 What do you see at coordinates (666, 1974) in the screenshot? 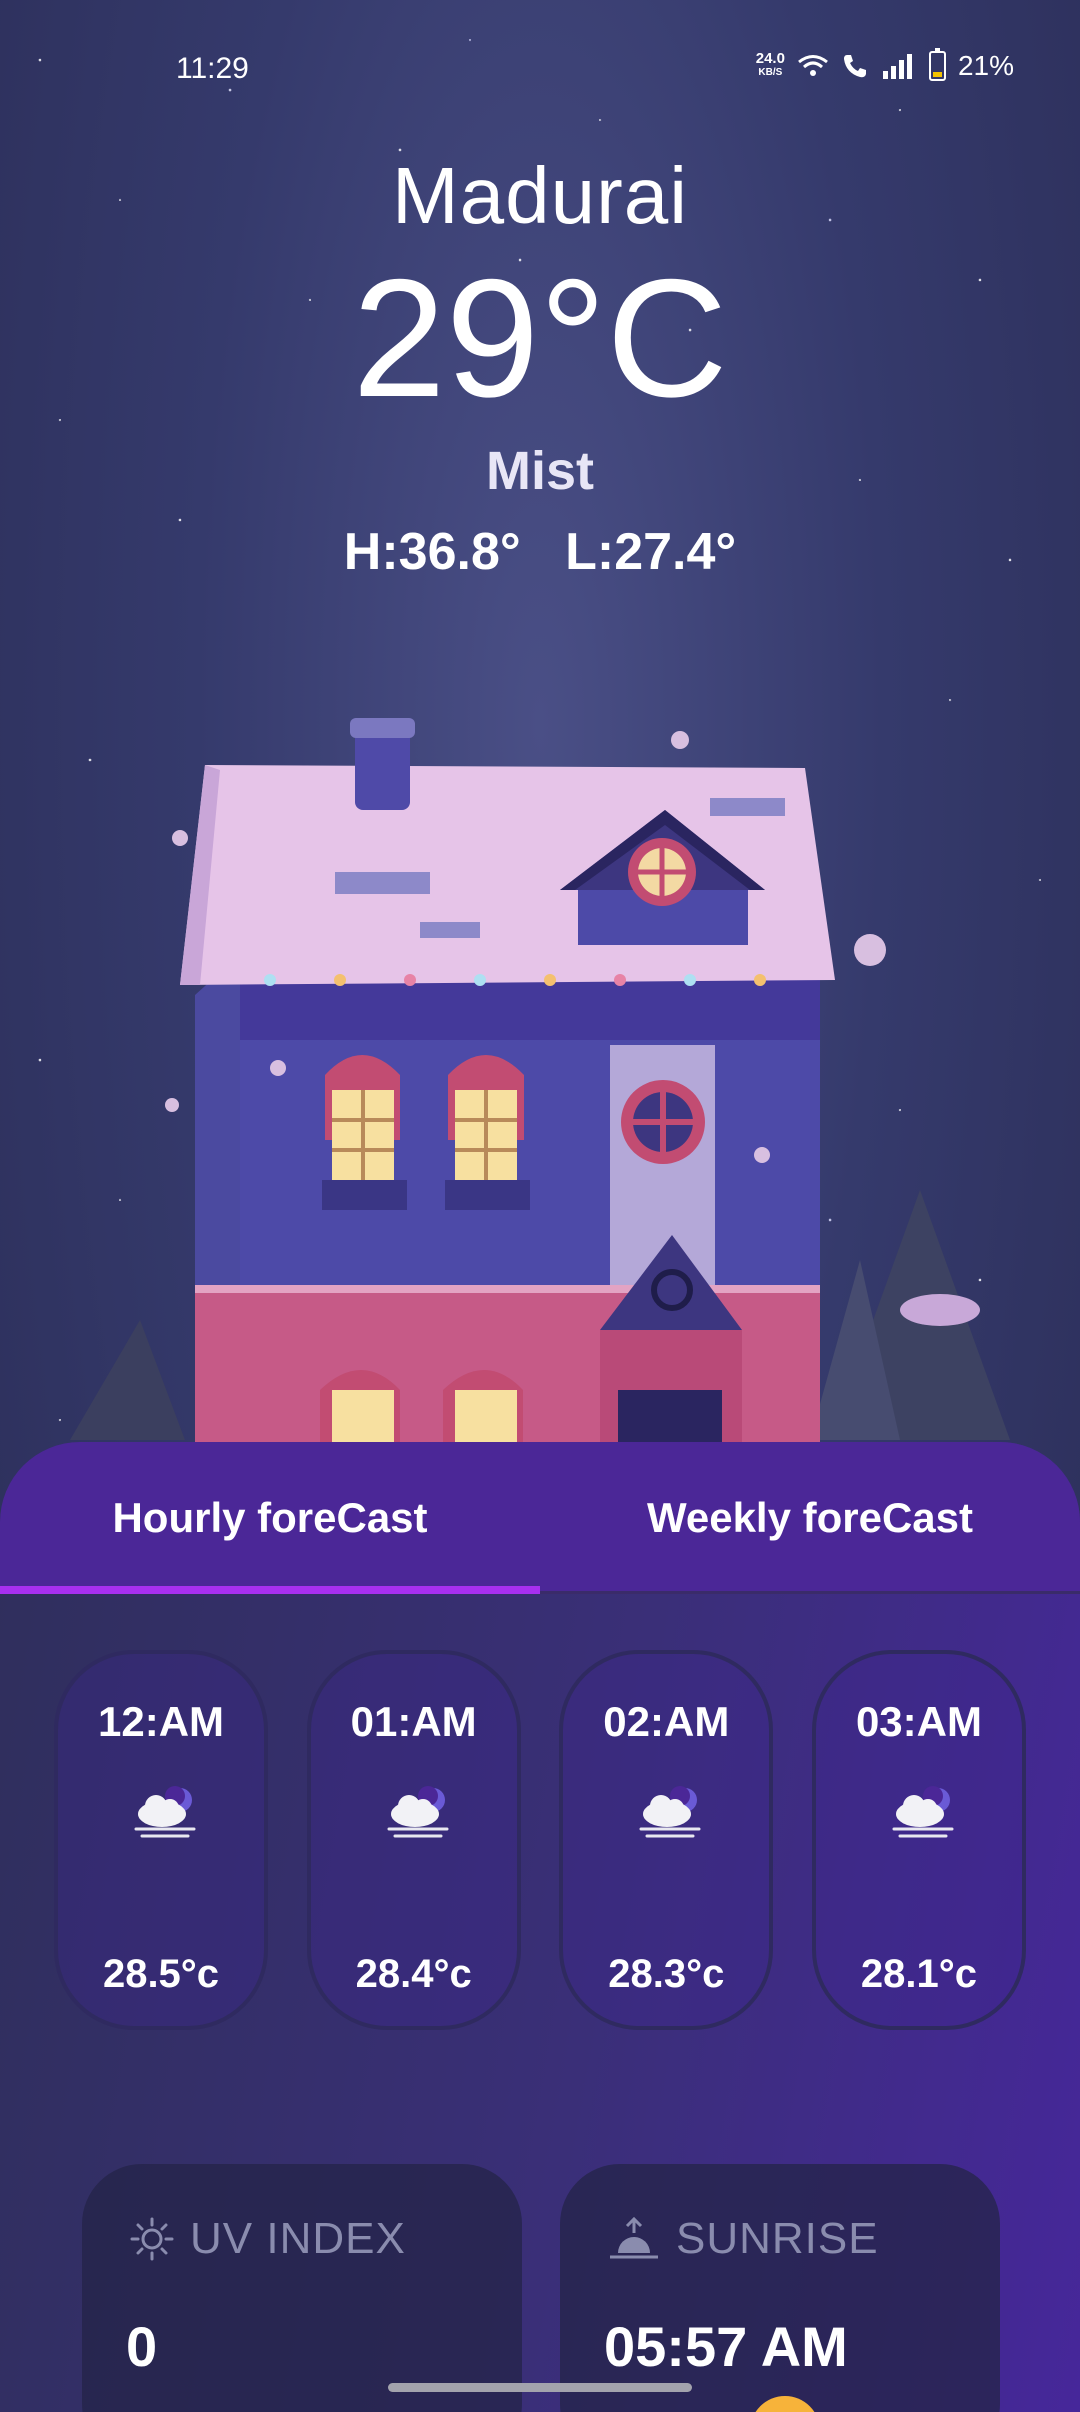
I see `hourly-temperature: 28.3°c` at bounding box center [666, 1974].